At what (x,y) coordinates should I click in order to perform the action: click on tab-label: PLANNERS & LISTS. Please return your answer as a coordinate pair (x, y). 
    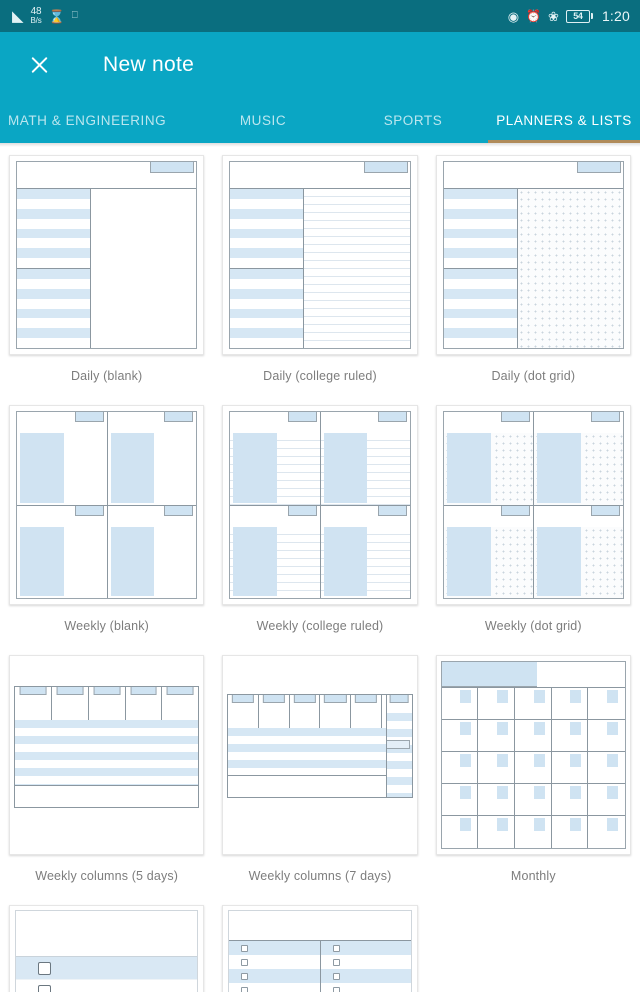
    Looking at the image, I should click on (564, 120).